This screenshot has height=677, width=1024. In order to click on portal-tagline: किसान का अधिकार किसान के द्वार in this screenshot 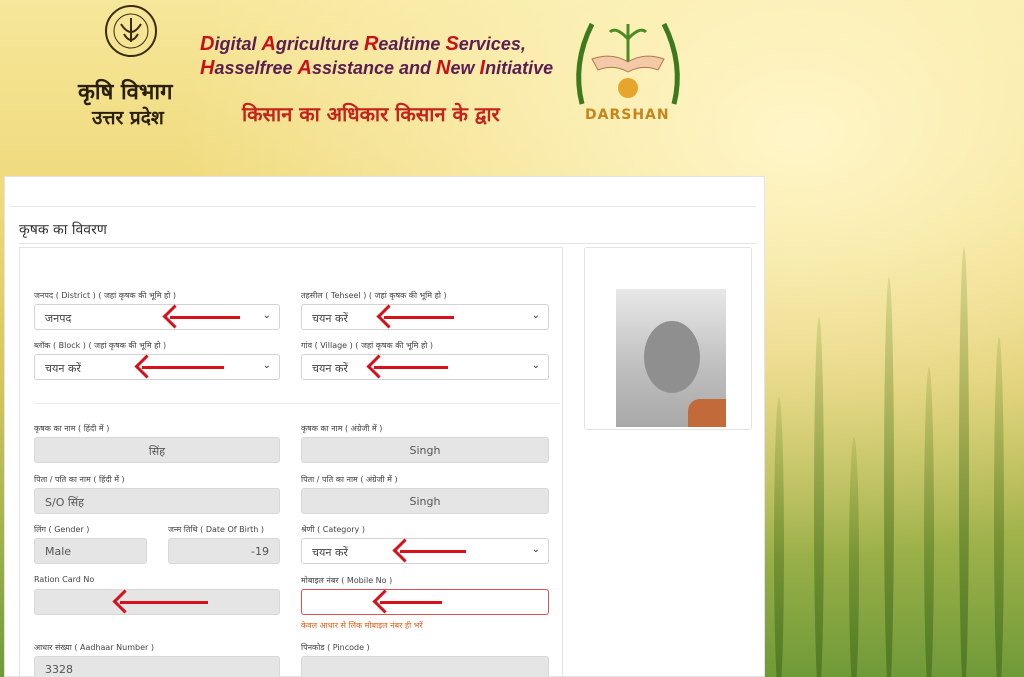, I will do `click(371, 114)`.